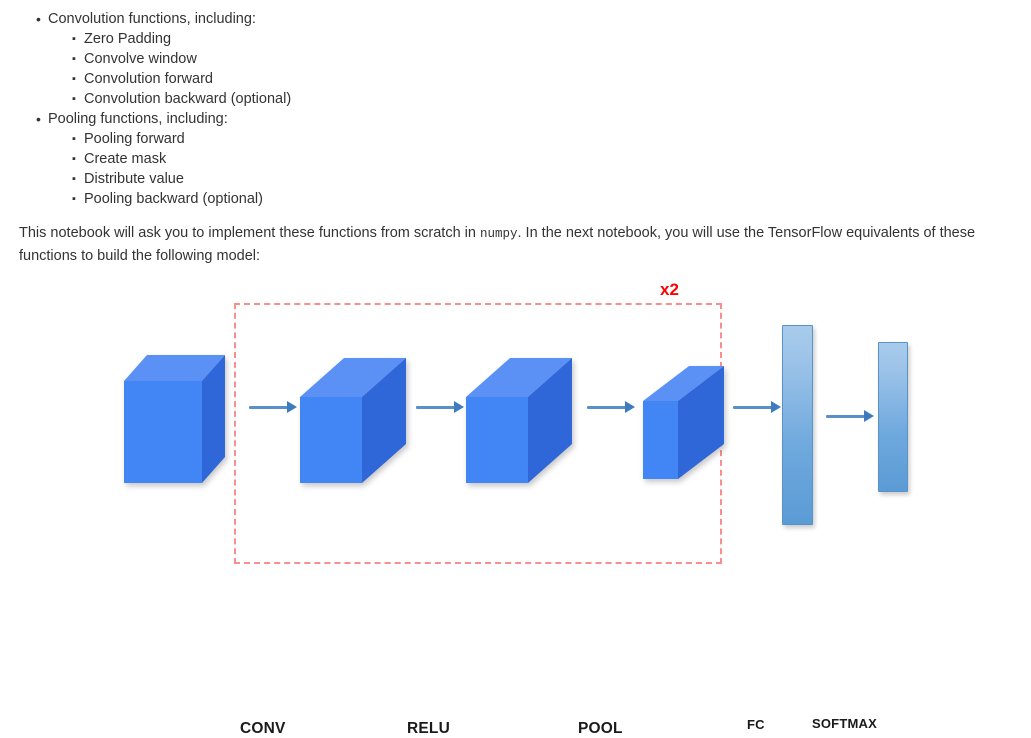  I want to click on arrow-pool, so click(611, 407).